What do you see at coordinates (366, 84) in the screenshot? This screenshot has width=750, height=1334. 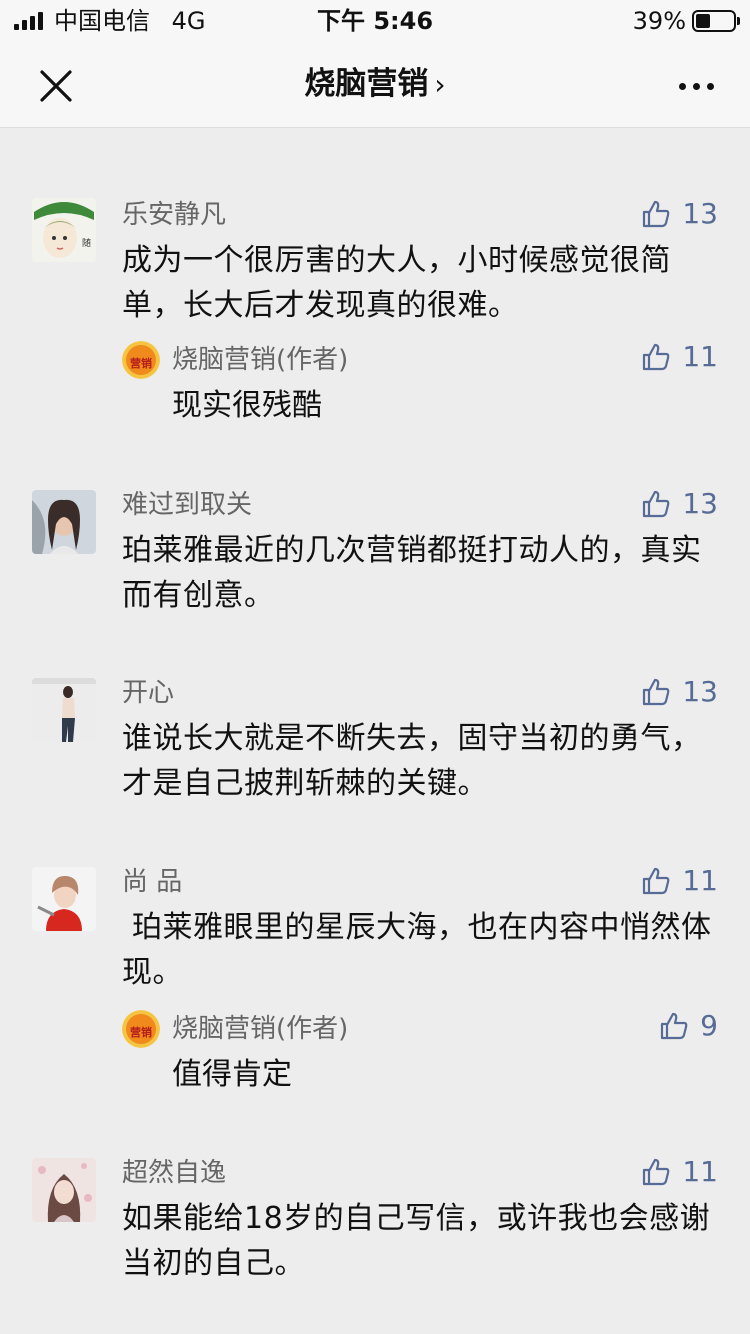 I see `page-title-text: 烧脑营销` at bounding box center [366, 84].